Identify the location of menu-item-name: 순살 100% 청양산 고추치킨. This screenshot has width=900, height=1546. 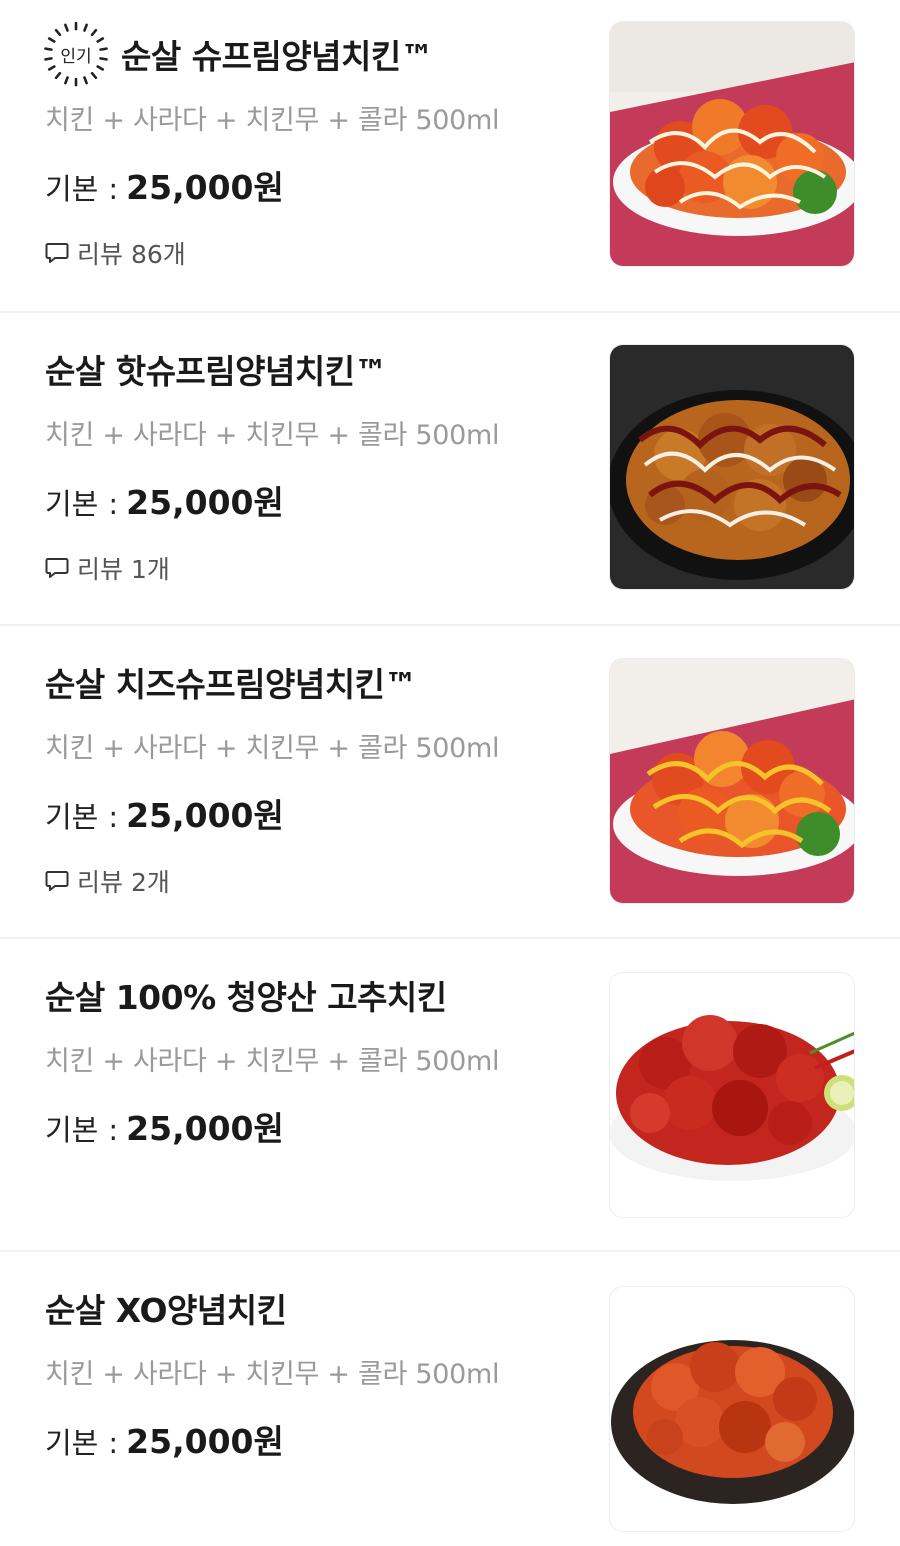
(246, 997).